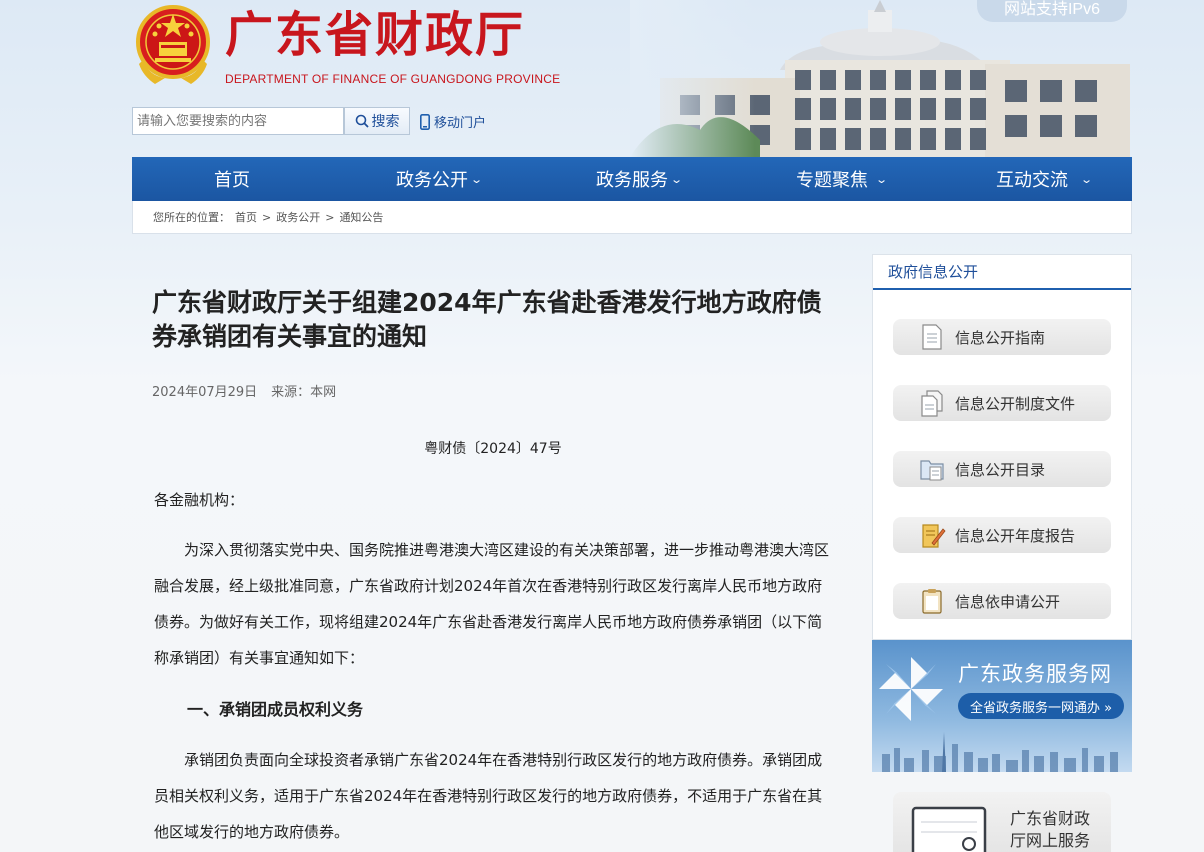 The height and width of the screenshot is (852, 1204). What do you see at coordinates (173, 44) in the screenshot?
I see `national-emblem-icon` at bounding box center [173, 44].